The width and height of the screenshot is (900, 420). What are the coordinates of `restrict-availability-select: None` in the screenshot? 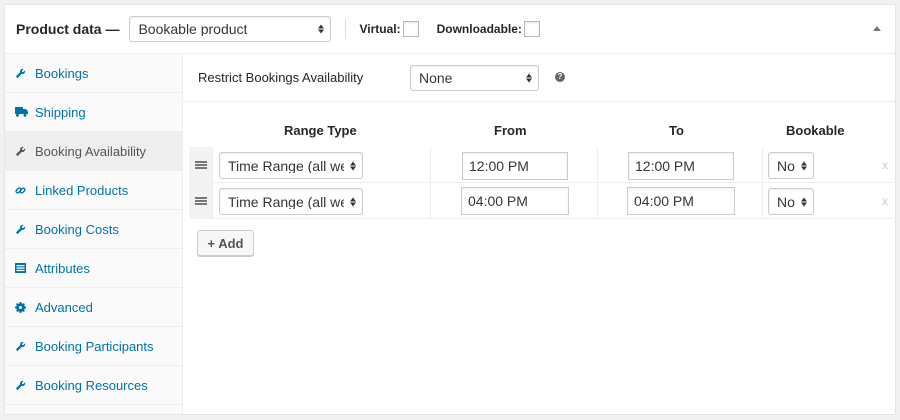 It's located at (474, 77).